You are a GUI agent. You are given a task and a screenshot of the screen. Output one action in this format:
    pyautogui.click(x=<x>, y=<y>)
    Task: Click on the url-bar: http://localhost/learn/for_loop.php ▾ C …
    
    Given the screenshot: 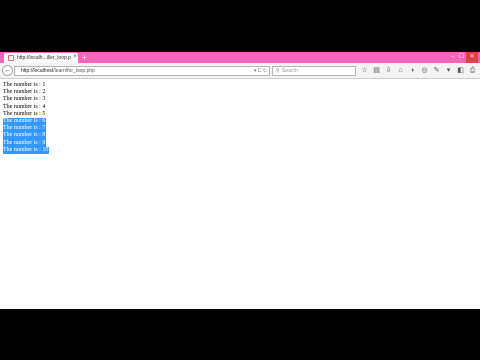 What is the action you would take?
    pyautogui.click(x=142, y=71)
    